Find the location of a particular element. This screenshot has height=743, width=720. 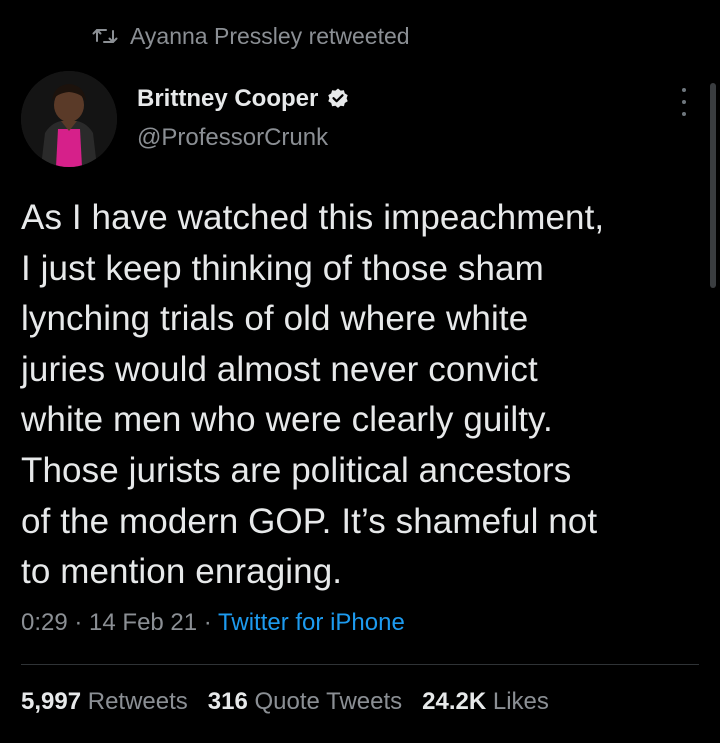

more-options-icon is located at coordinates (684, 102).